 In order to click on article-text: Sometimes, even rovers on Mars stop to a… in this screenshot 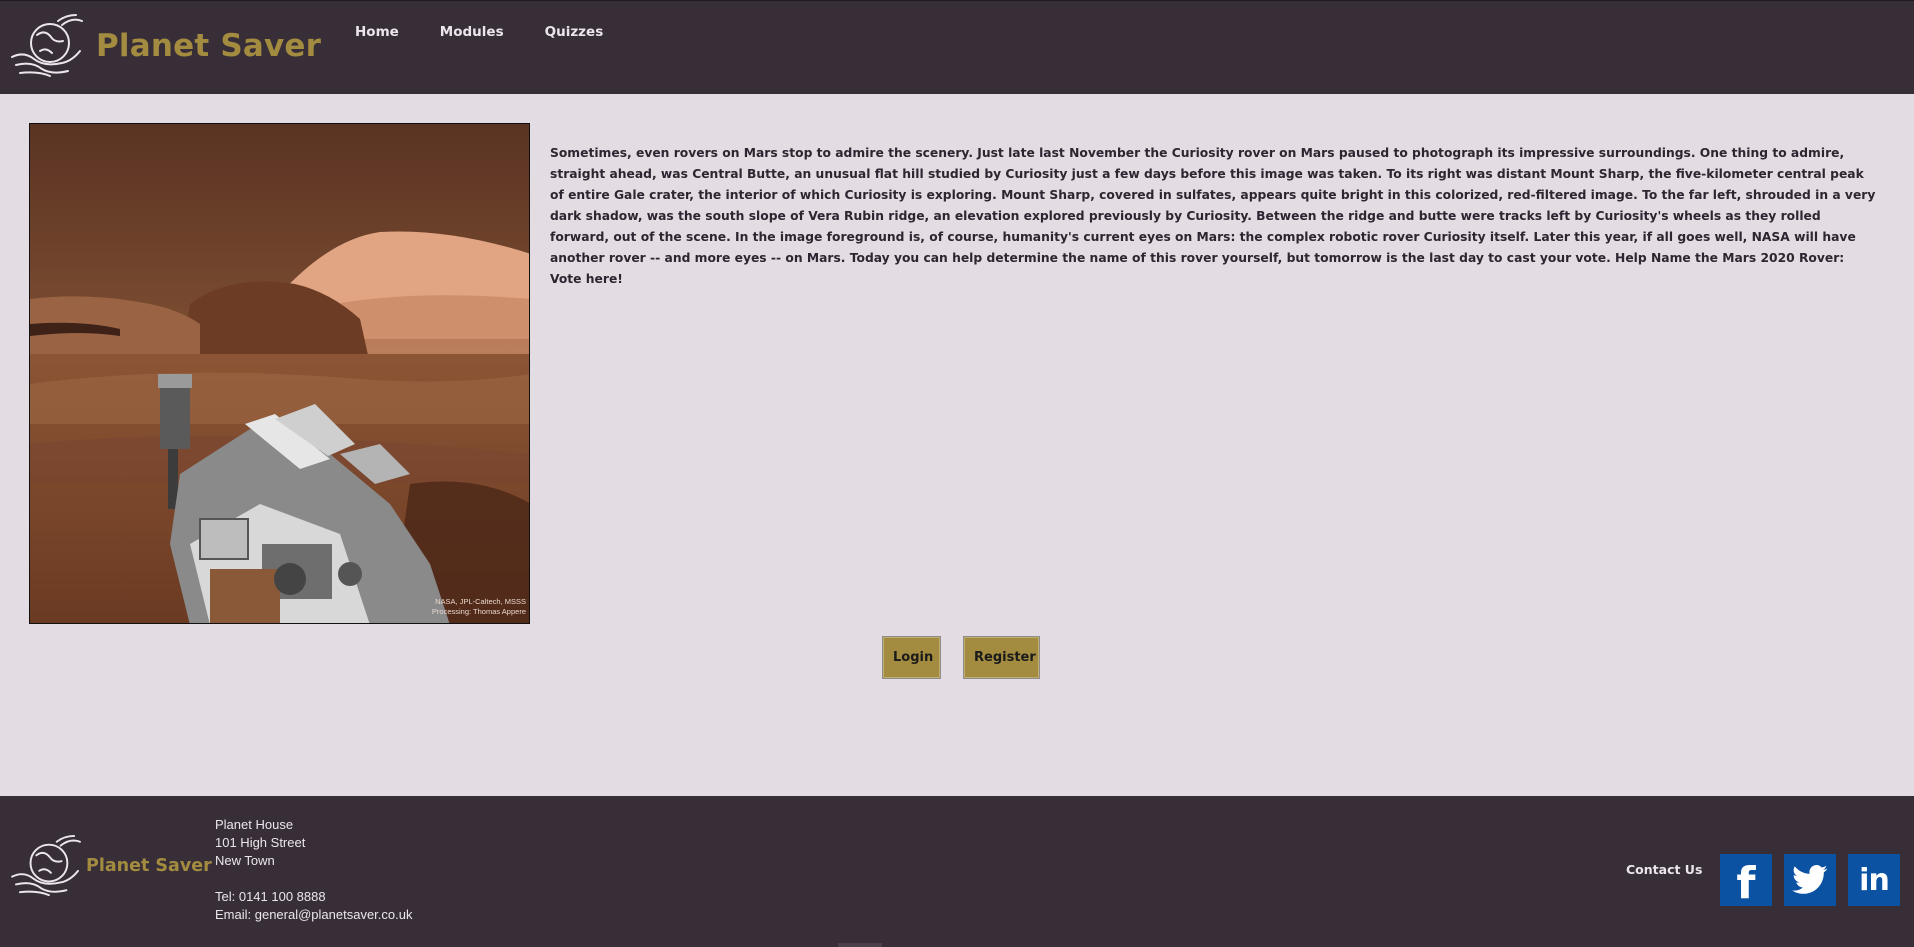, I will do `click(1213, 216)`.